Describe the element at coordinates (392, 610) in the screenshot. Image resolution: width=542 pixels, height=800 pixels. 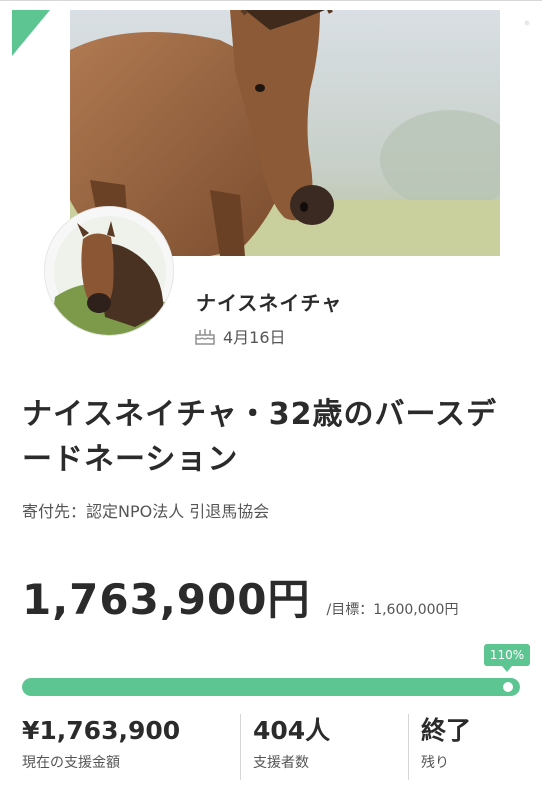
I see `funding-goal: /目標：1,600,000円` at that location.